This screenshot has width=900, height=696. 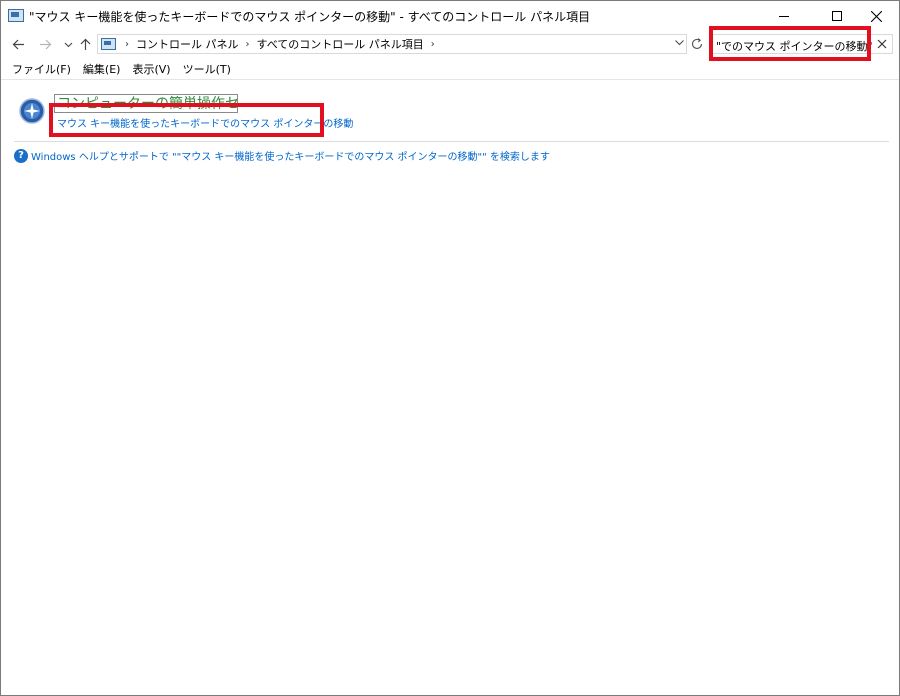 I want to click on arrow-up-icon, so click(x=85, y=44).